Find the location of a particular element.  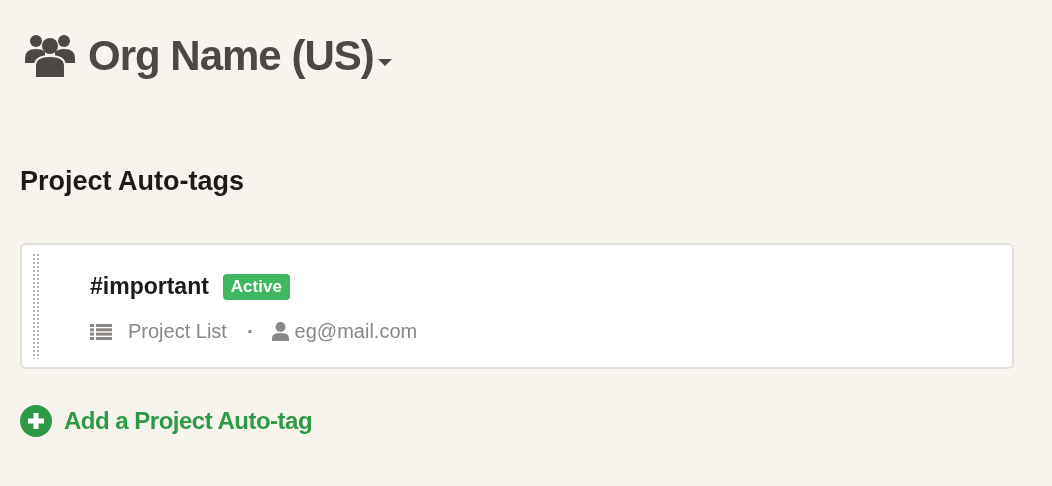

add-icon is located at coordinates (36, 421).